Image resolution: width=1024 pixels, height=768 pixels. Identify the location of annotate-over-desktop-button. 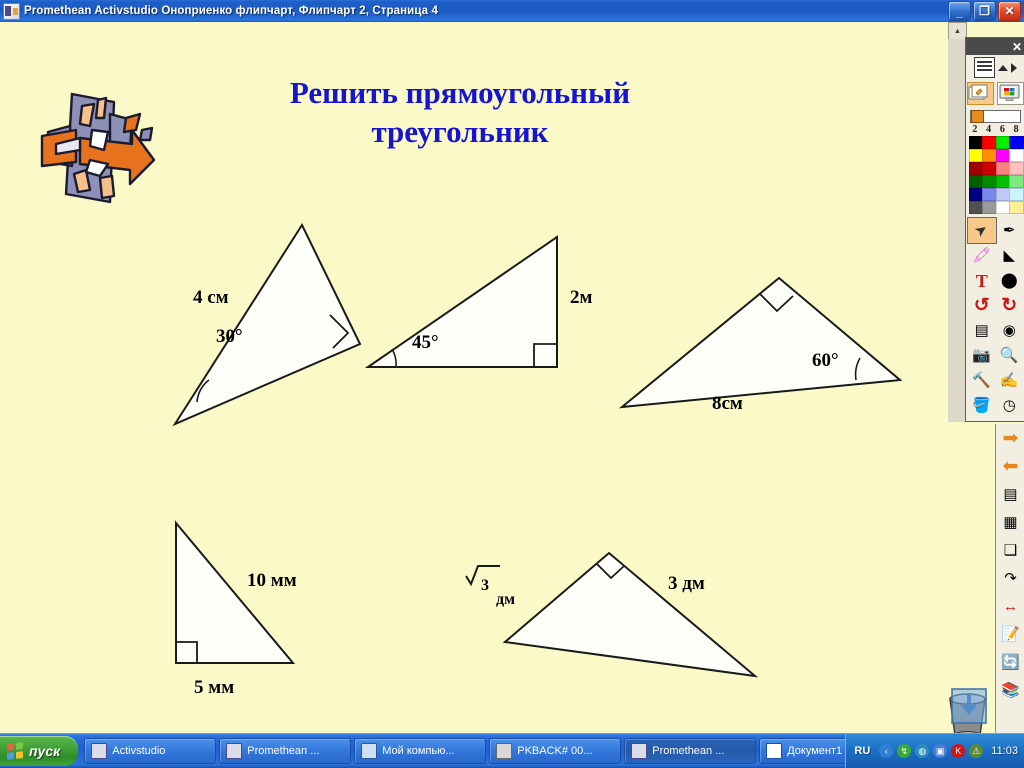
(980, 93).